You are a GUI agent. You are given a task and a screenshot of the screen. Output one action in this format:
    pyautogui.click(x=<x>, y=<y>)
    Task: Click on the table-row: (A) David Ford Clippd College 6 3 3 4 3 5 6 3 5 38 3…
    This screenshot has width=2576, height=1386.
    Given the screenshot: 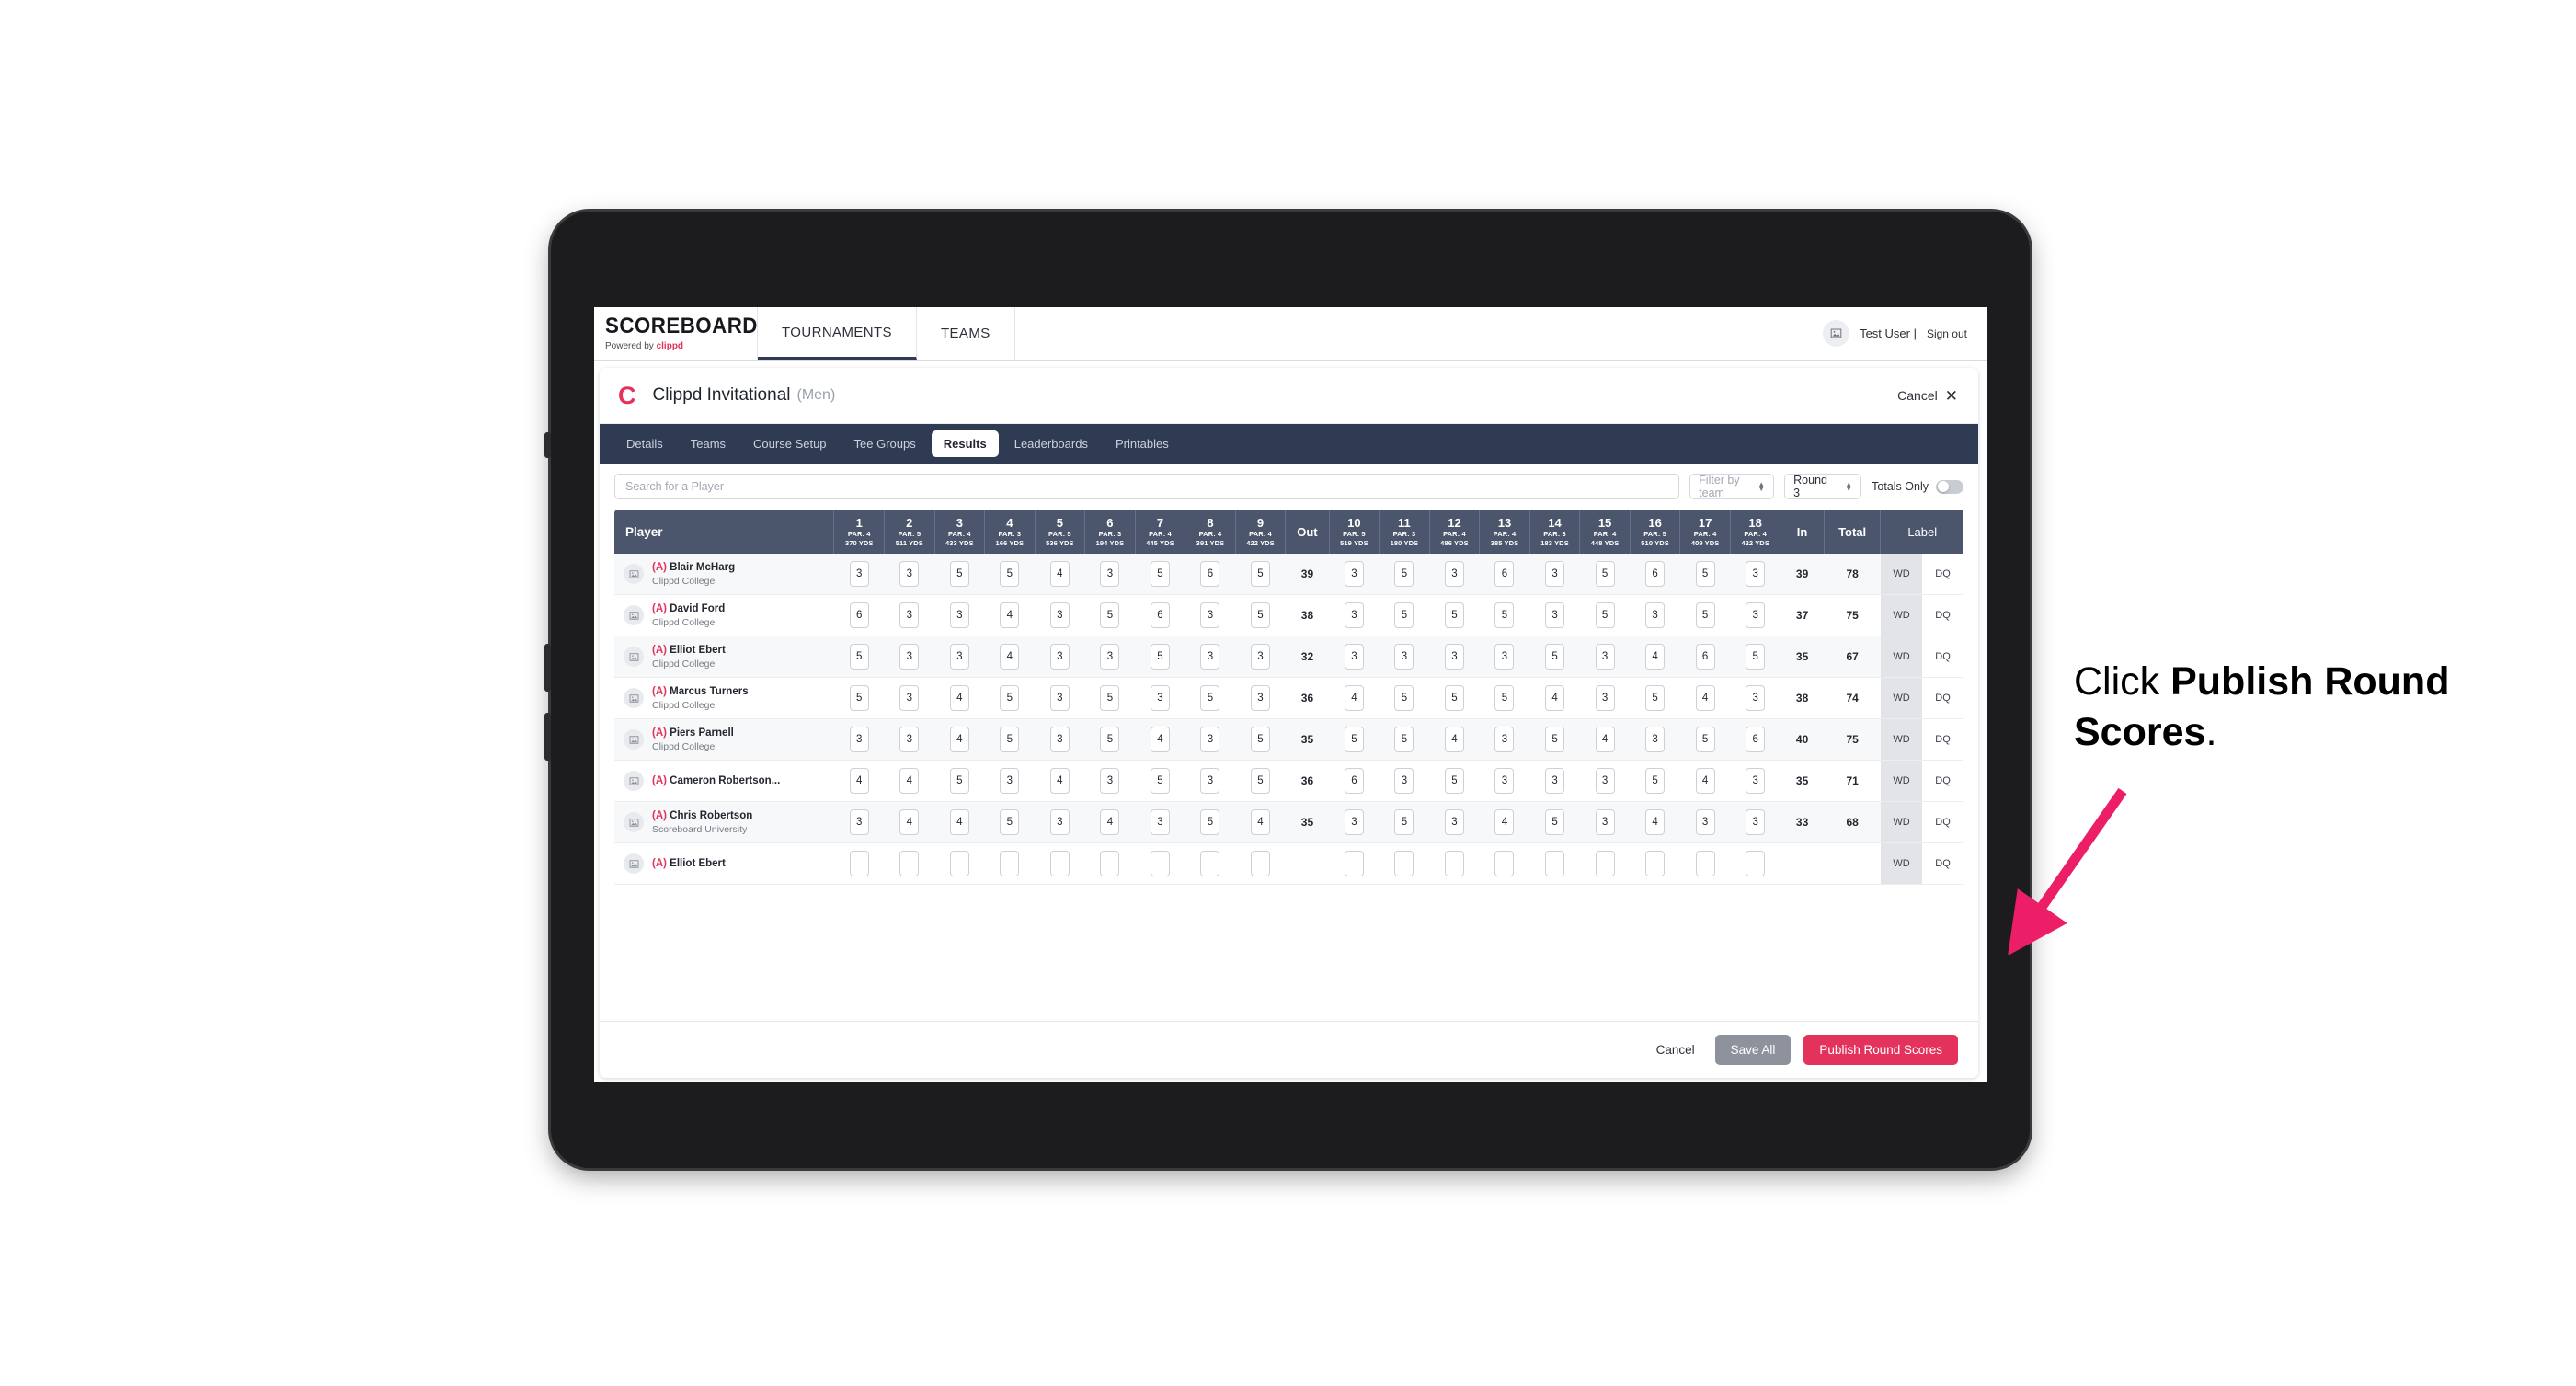 What is the action you would take?
    pyautogui.click(x=1289, y=615)
    